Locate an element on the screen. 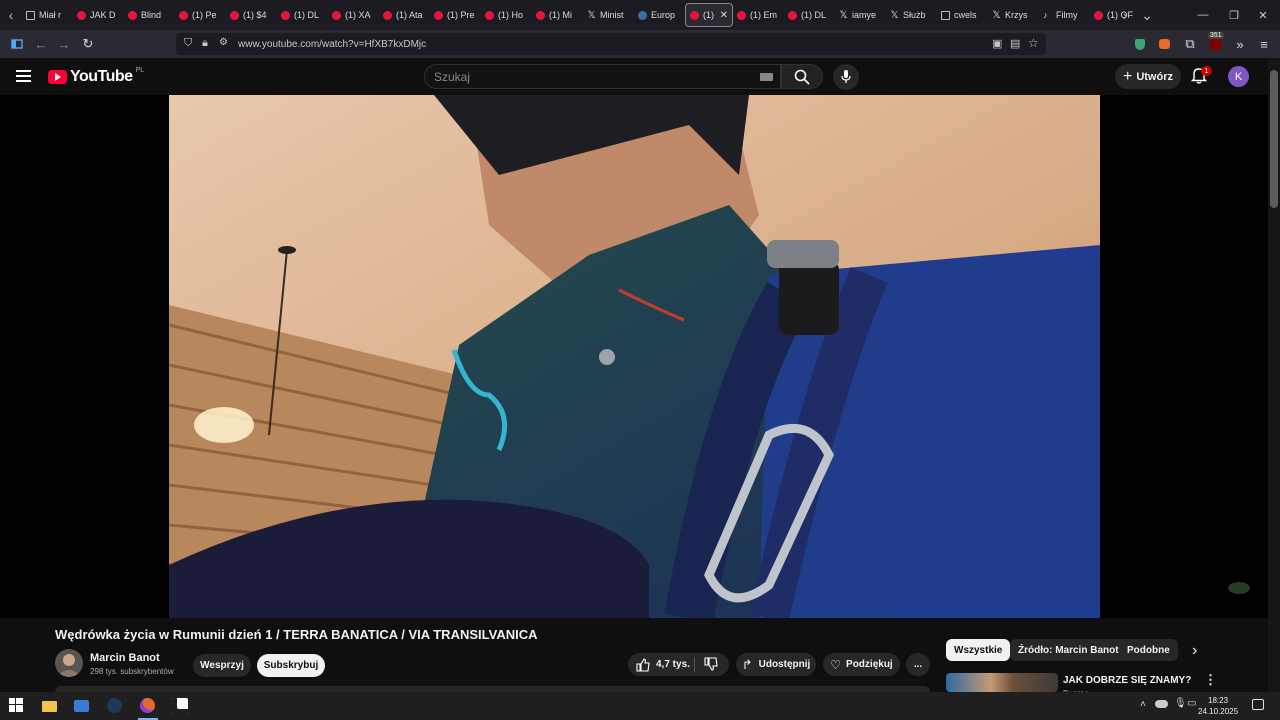  extension-fox-icon is located at coordinates (1164, 44).